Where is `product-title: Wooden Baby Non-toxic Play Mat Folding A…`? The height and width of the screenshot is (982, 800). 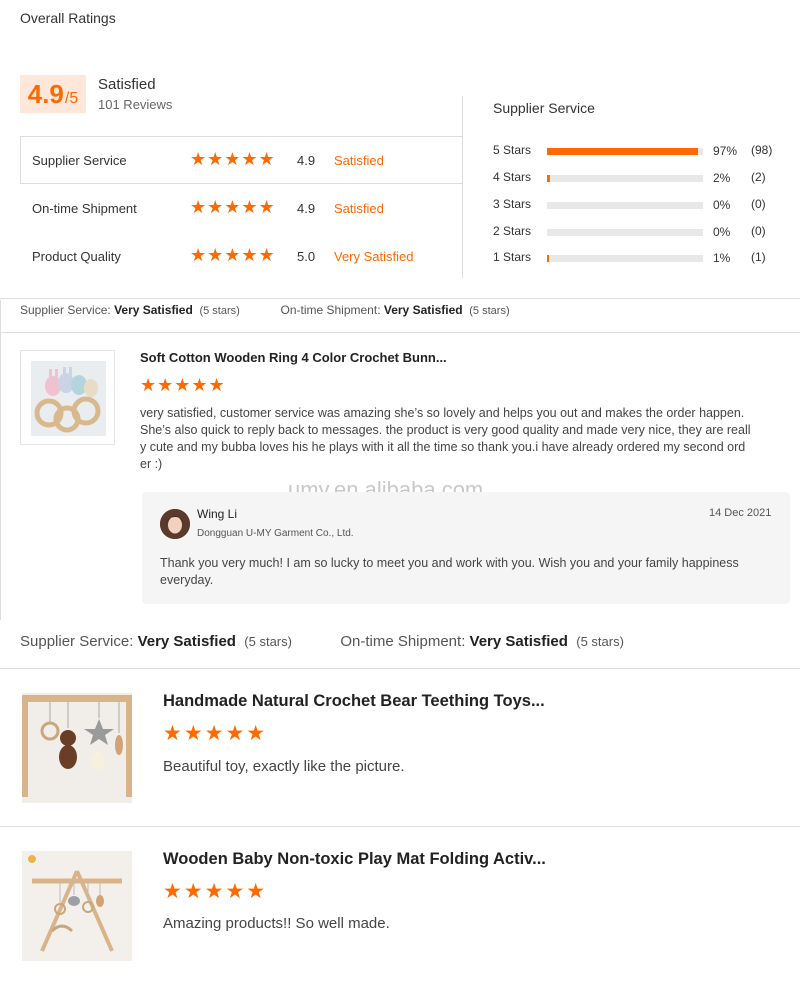
product-title: Wooden Baby Non-toxic Play Mat Folding A… is located at coordinates (354, 859).